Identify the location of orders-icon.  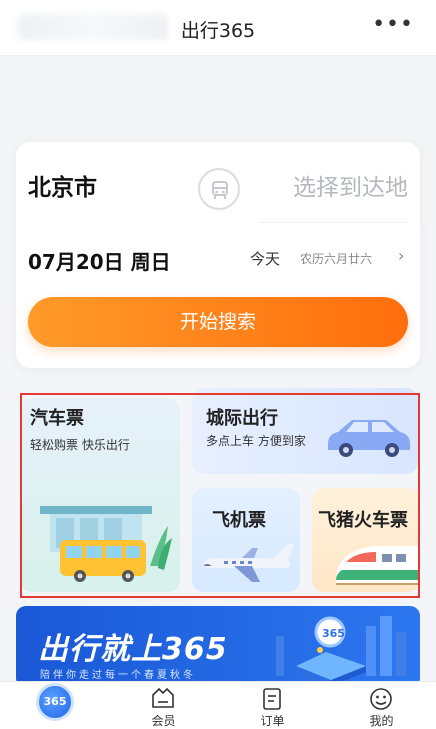
(272, 699).